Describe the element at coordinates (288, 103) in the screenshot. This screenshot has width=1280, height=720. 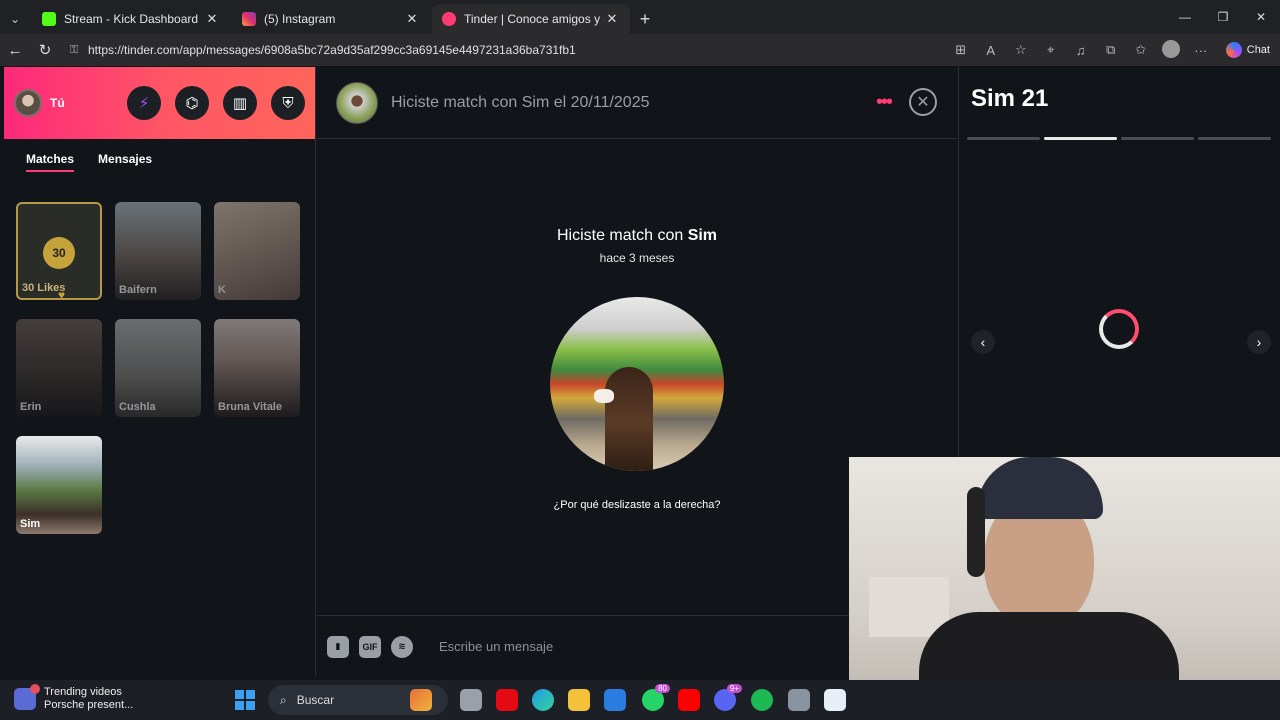
I see `safety-shield-icon: ⛨` at that location.